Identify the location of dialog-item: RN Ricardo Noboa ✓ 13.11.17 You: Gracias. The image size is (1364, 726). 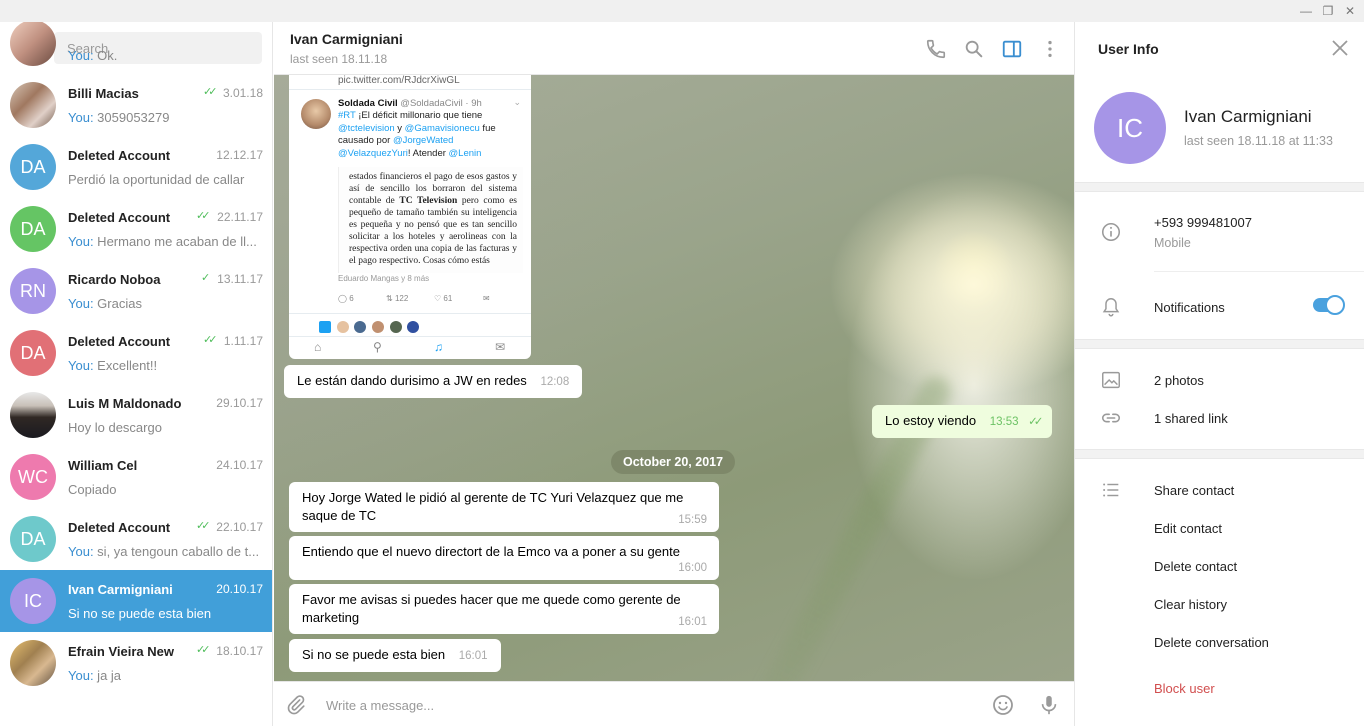
(136, 291).